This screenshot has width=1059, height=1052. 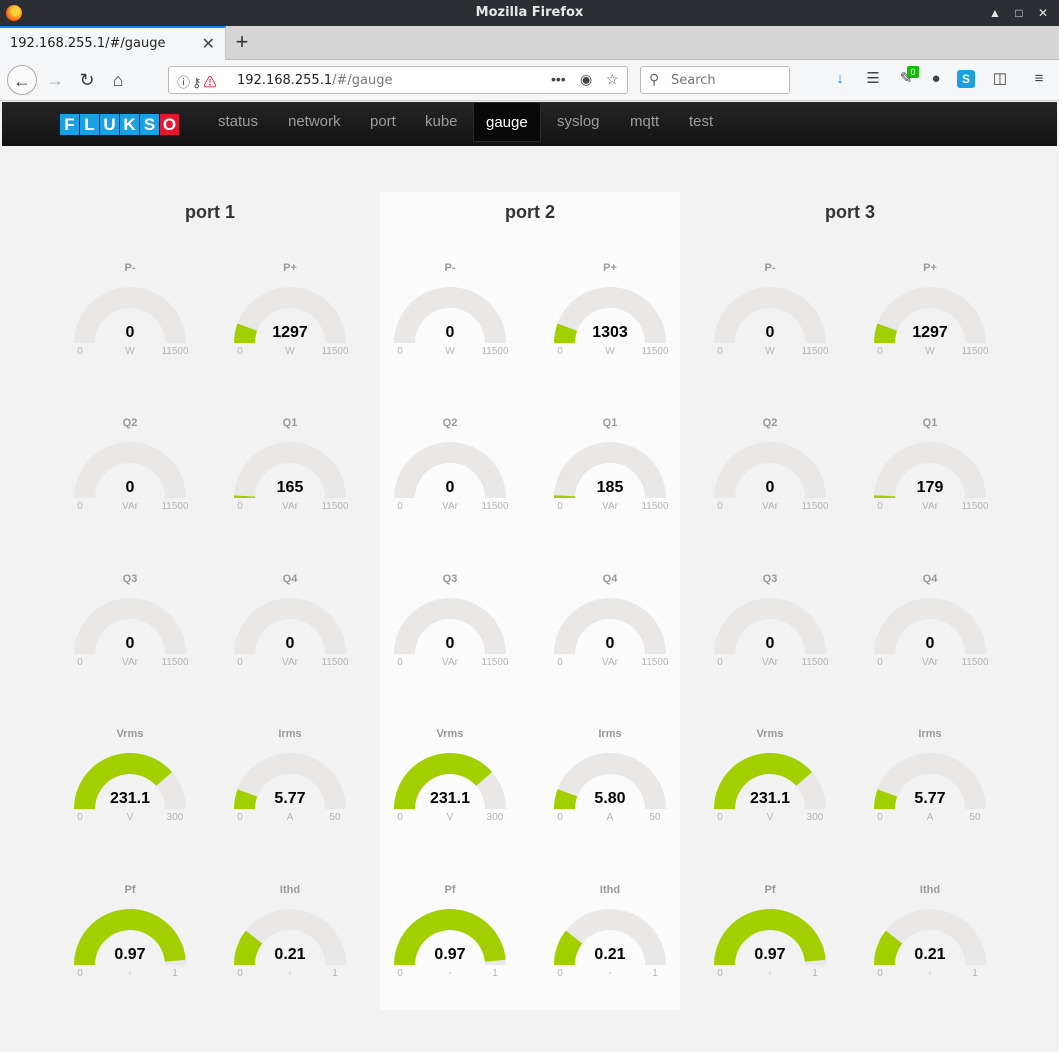 What do you see at coordinates (770, 798) in the screenshot?
I see `gauge-value: 231.1` at bounding box center [770, 798].